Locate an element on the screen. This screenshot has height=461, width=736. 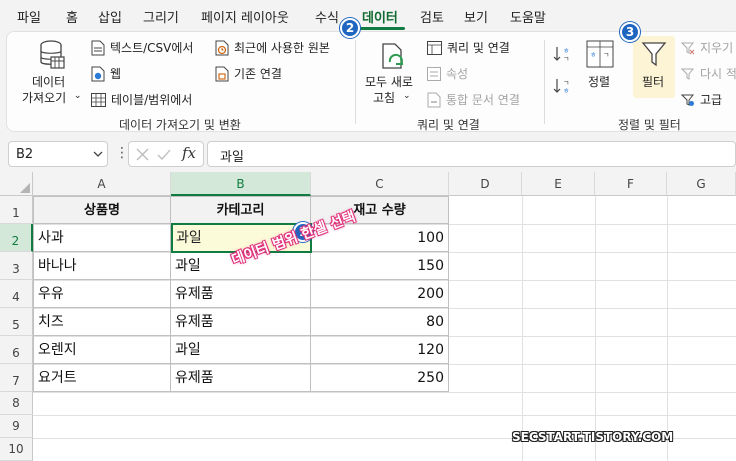
column-header-f: F is located at coordinates (631, 184).